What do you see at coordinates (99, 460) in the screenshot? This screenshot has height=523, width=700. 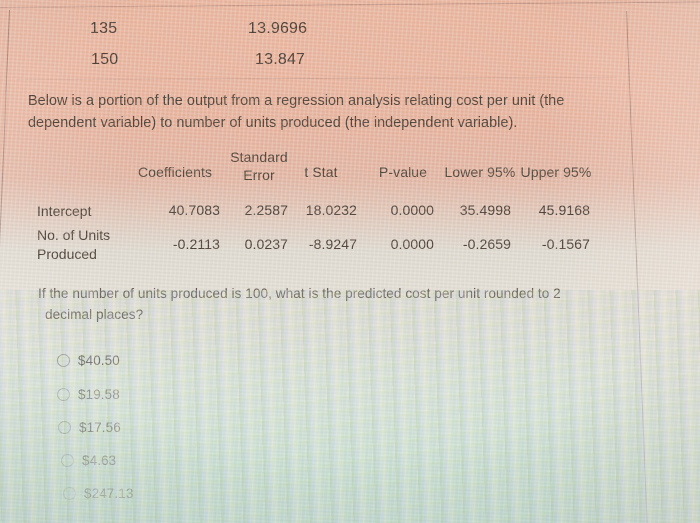 I see `option-4-label: $4.63` at bounding box center [99, 460].